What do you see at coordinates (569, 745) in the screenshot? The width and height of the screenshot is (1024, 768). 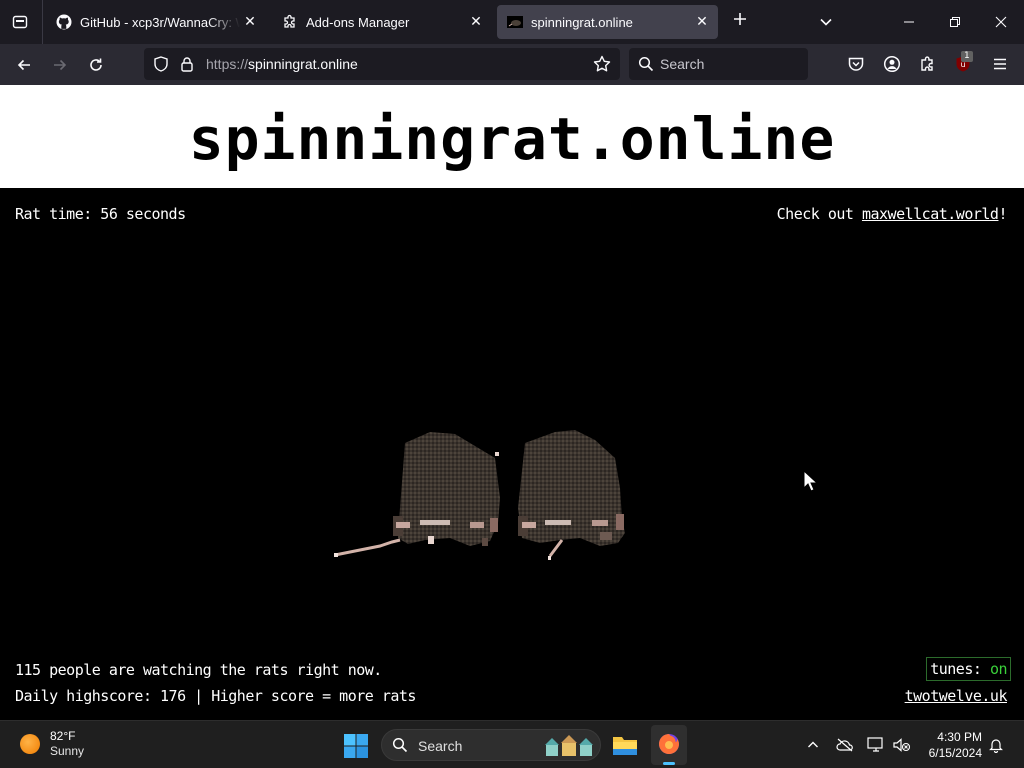 I see `search-highlight-icon` at bounding box center [569, 745].